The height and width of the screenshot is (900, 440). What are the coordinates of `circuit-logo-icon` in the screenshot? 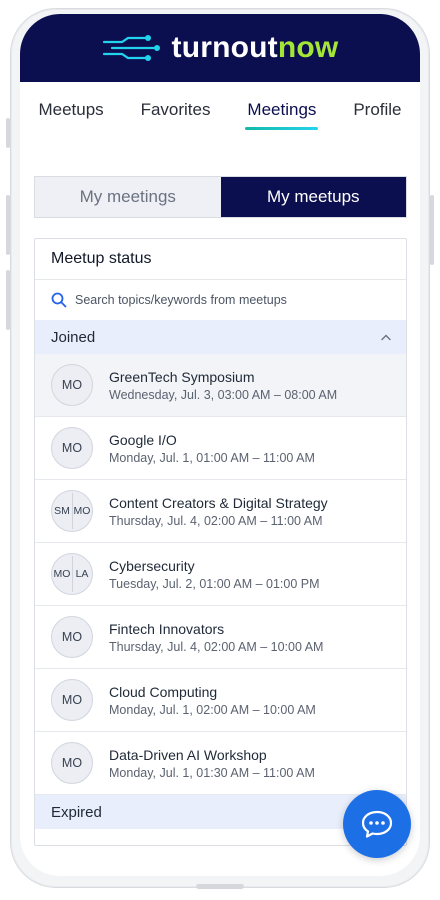 It's located at (131, 48).